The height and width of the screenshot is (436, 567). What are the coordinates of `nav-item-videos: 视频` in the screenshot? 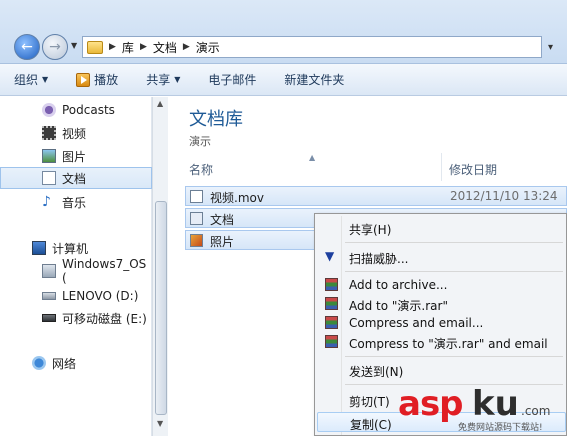 It's located at (76, 133).